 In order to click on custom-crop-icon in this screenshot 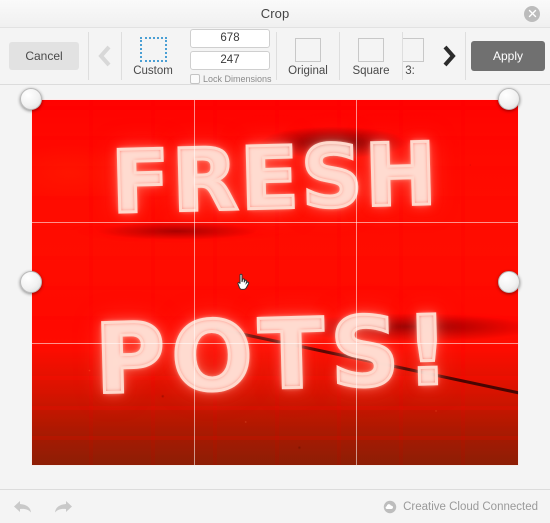, I will do `click(153, 49)`.